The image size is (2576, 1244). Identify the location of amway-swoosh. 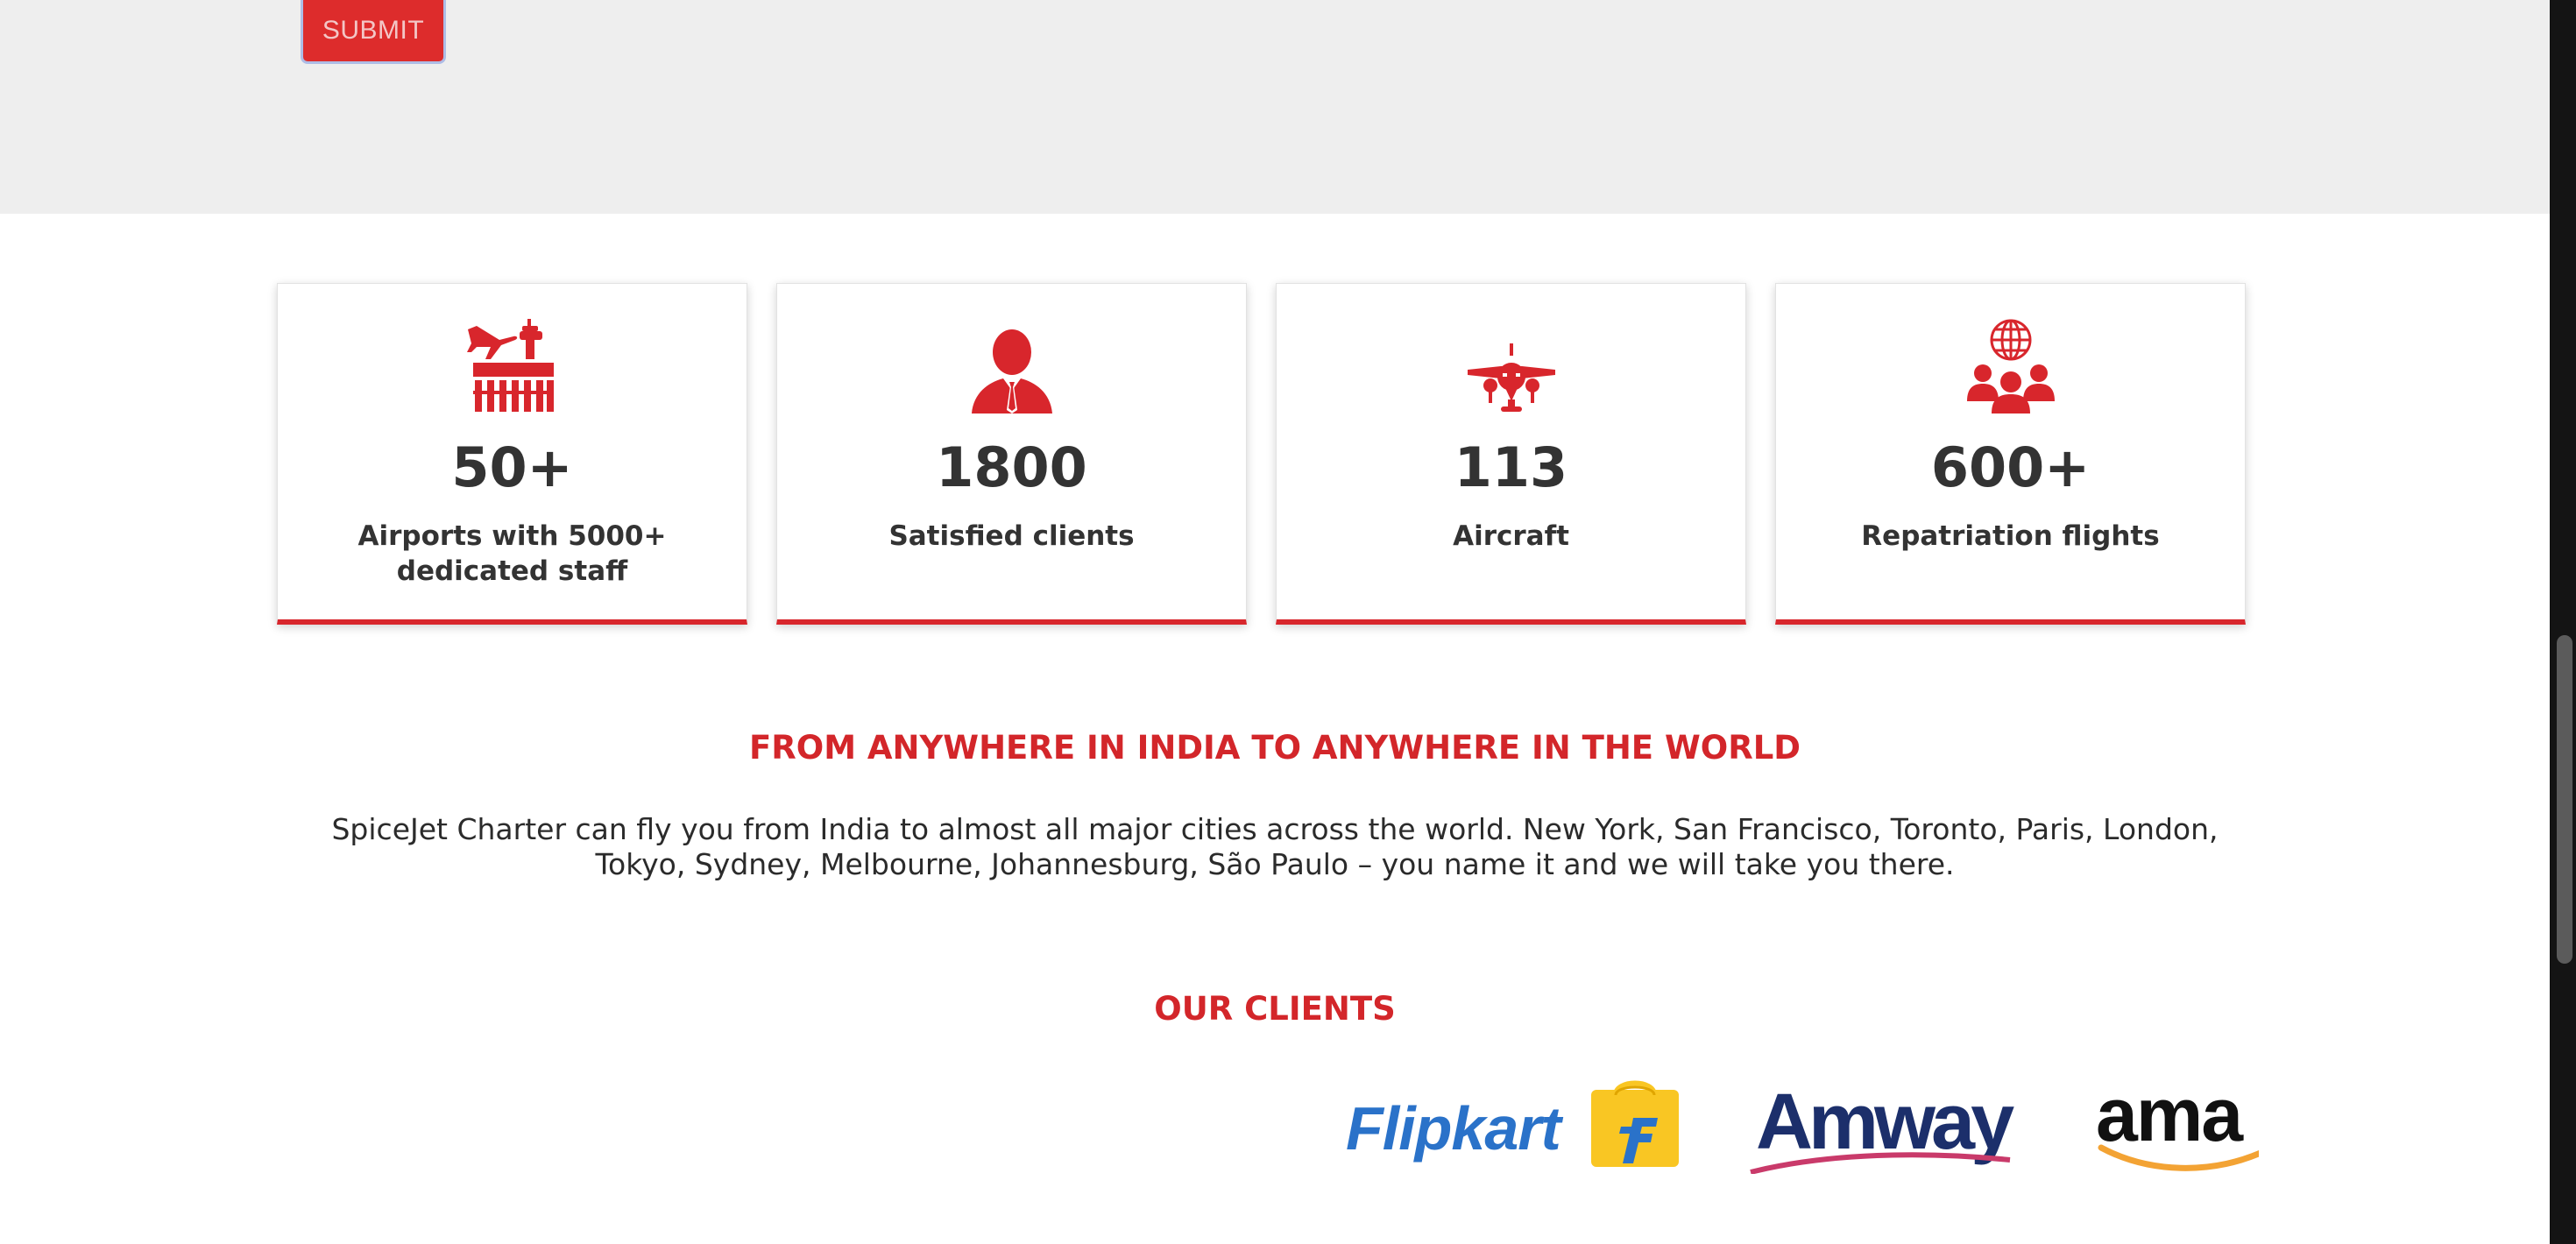
(1880, 1163).